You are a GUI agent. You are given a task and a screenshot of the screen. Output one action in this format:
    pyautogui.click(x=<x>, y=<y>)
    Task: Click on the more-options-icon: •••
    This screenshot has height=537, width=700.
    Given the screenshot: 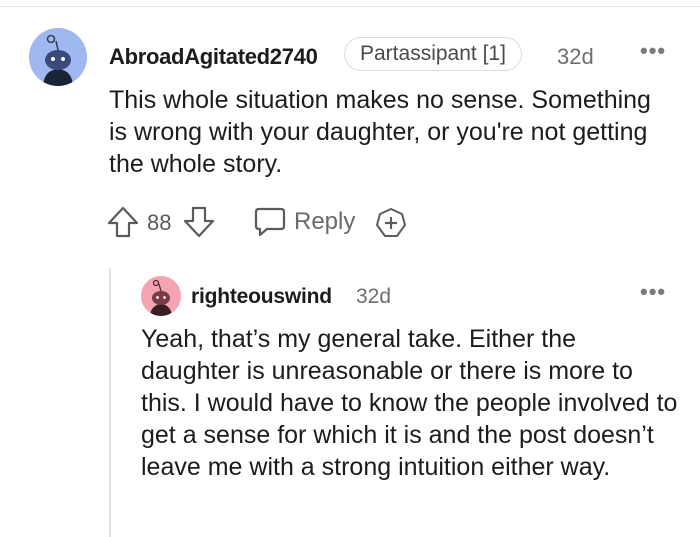 What is the action you would take?
    pyautogui.click(x=653, y=51)
    